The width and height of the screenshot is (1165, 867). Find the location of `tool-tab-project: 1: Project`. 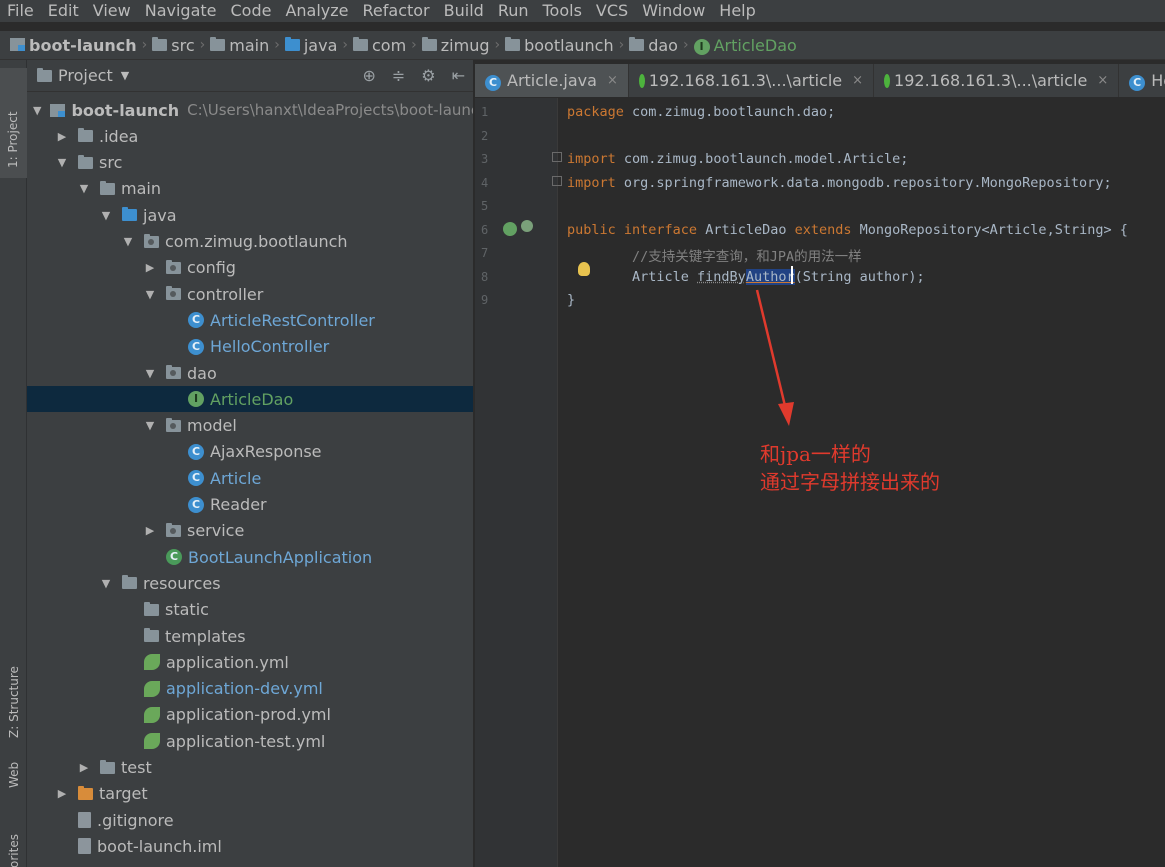

tool-tab-project: 1: Project is located at coordinates (13, 123).